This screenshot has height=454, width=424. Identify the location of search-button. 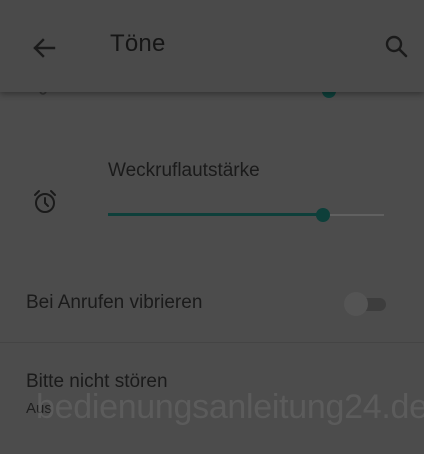
(397, 47).